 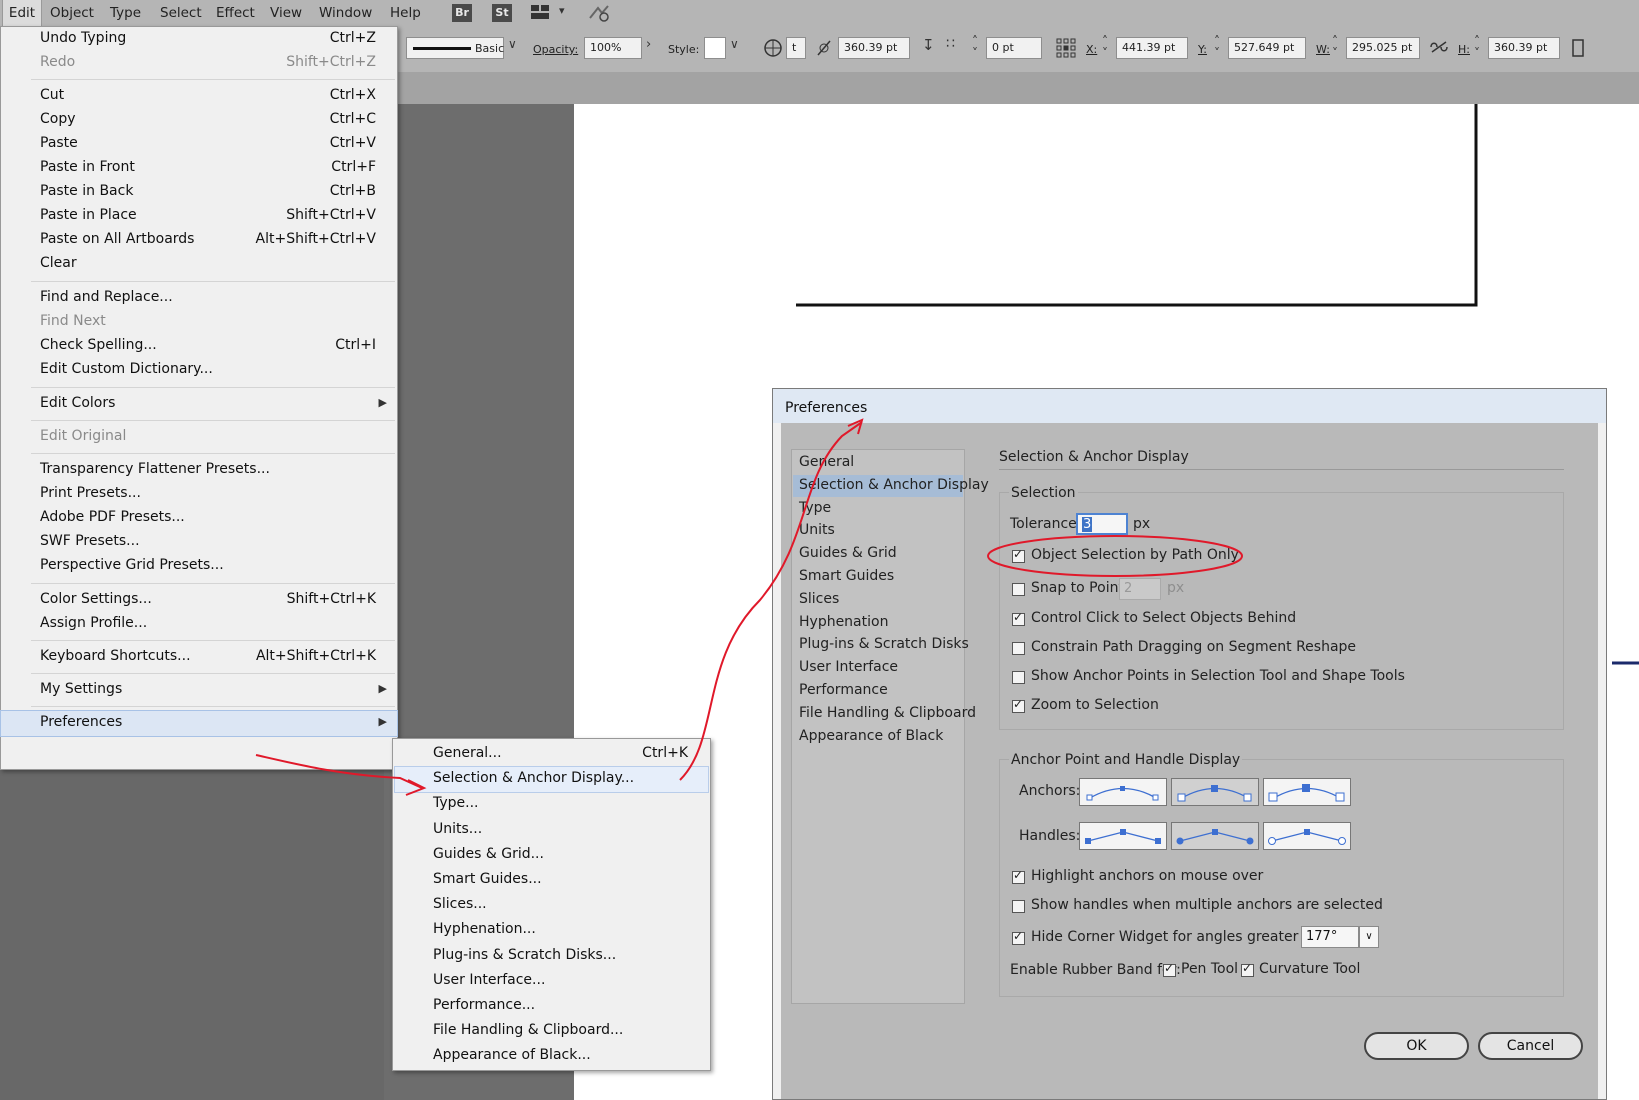 I want to click on category-selection-and-anchor-display: Selection & Anchor Display, so click(x=891, y=485).